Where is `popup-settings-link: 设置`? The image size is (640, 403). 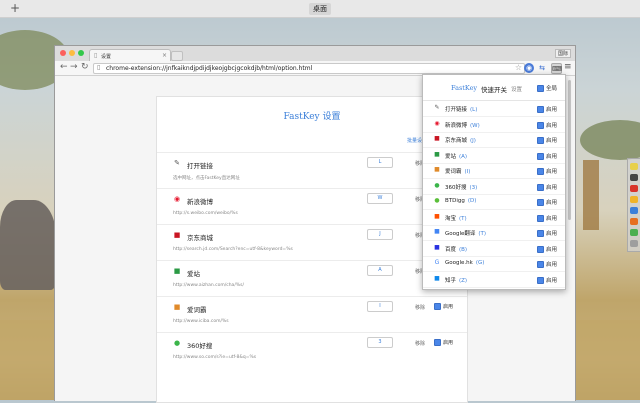
popup-settings-link: 设置 is located at coordinates (516, 89).